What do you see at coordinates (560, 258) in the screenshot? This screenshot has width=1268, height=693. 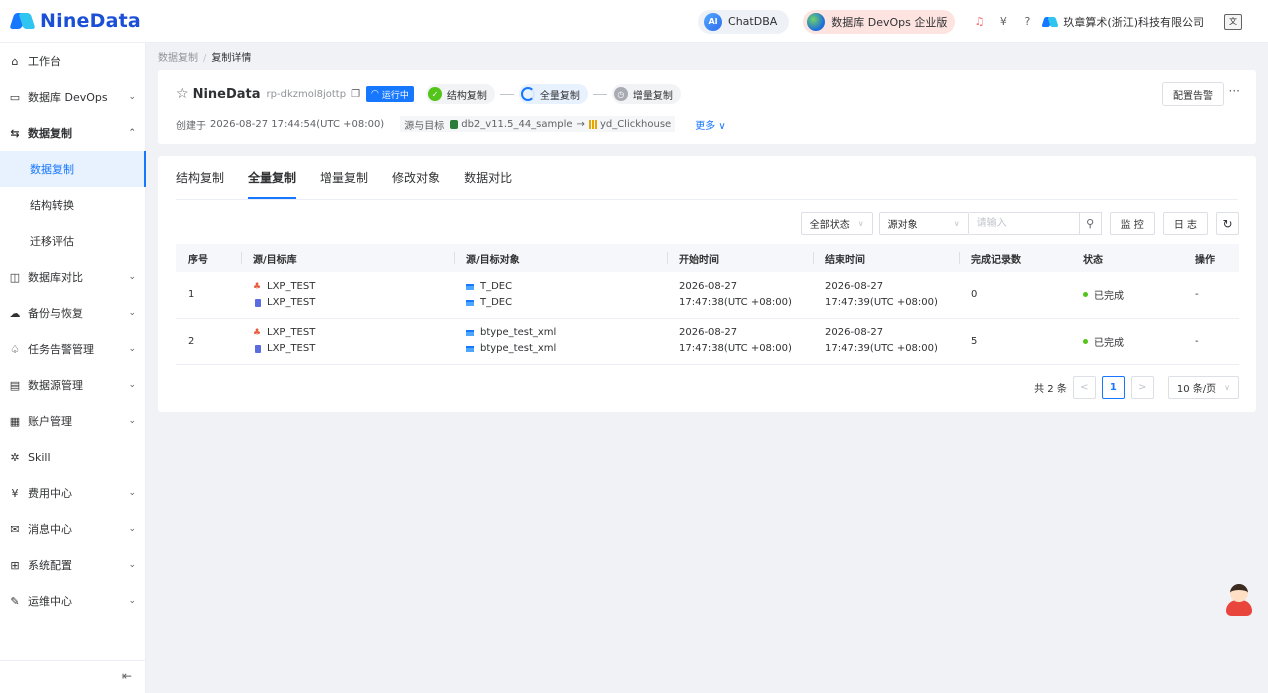 I see `column-header: 源/目标对象` at bounding box center [560, 258].